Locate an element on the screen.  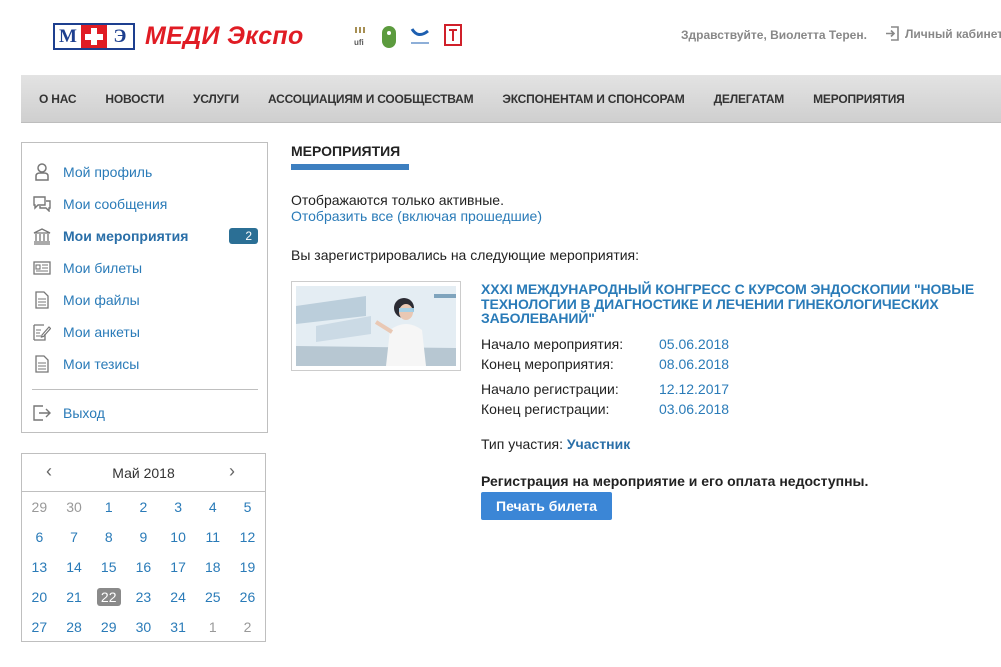
calendar-day-number: 8 is located at coordinates (108, 537).